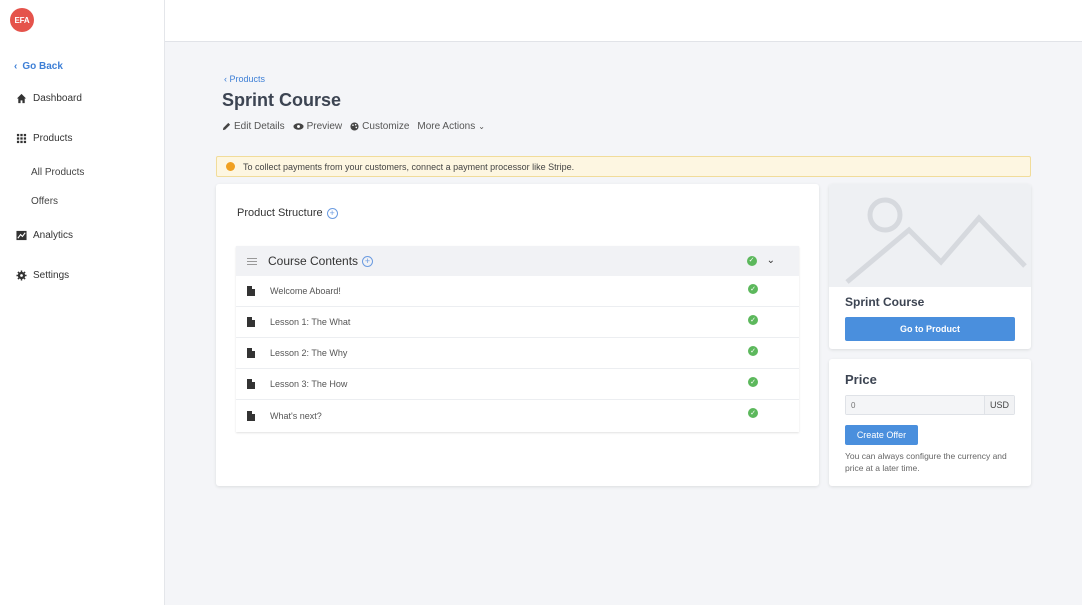 This screenshot has height=605, width=1082. What do you see at coordinates (517, 415) in the screenshot?
I see `lesson-row: What's next? ✓` at bounding box center [517, 415].